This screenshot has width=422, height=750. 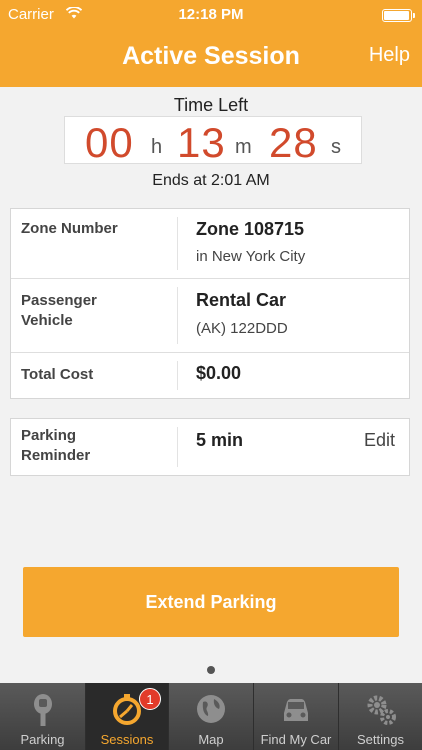 I want to click on car-icon, so click(x=296, y=710).